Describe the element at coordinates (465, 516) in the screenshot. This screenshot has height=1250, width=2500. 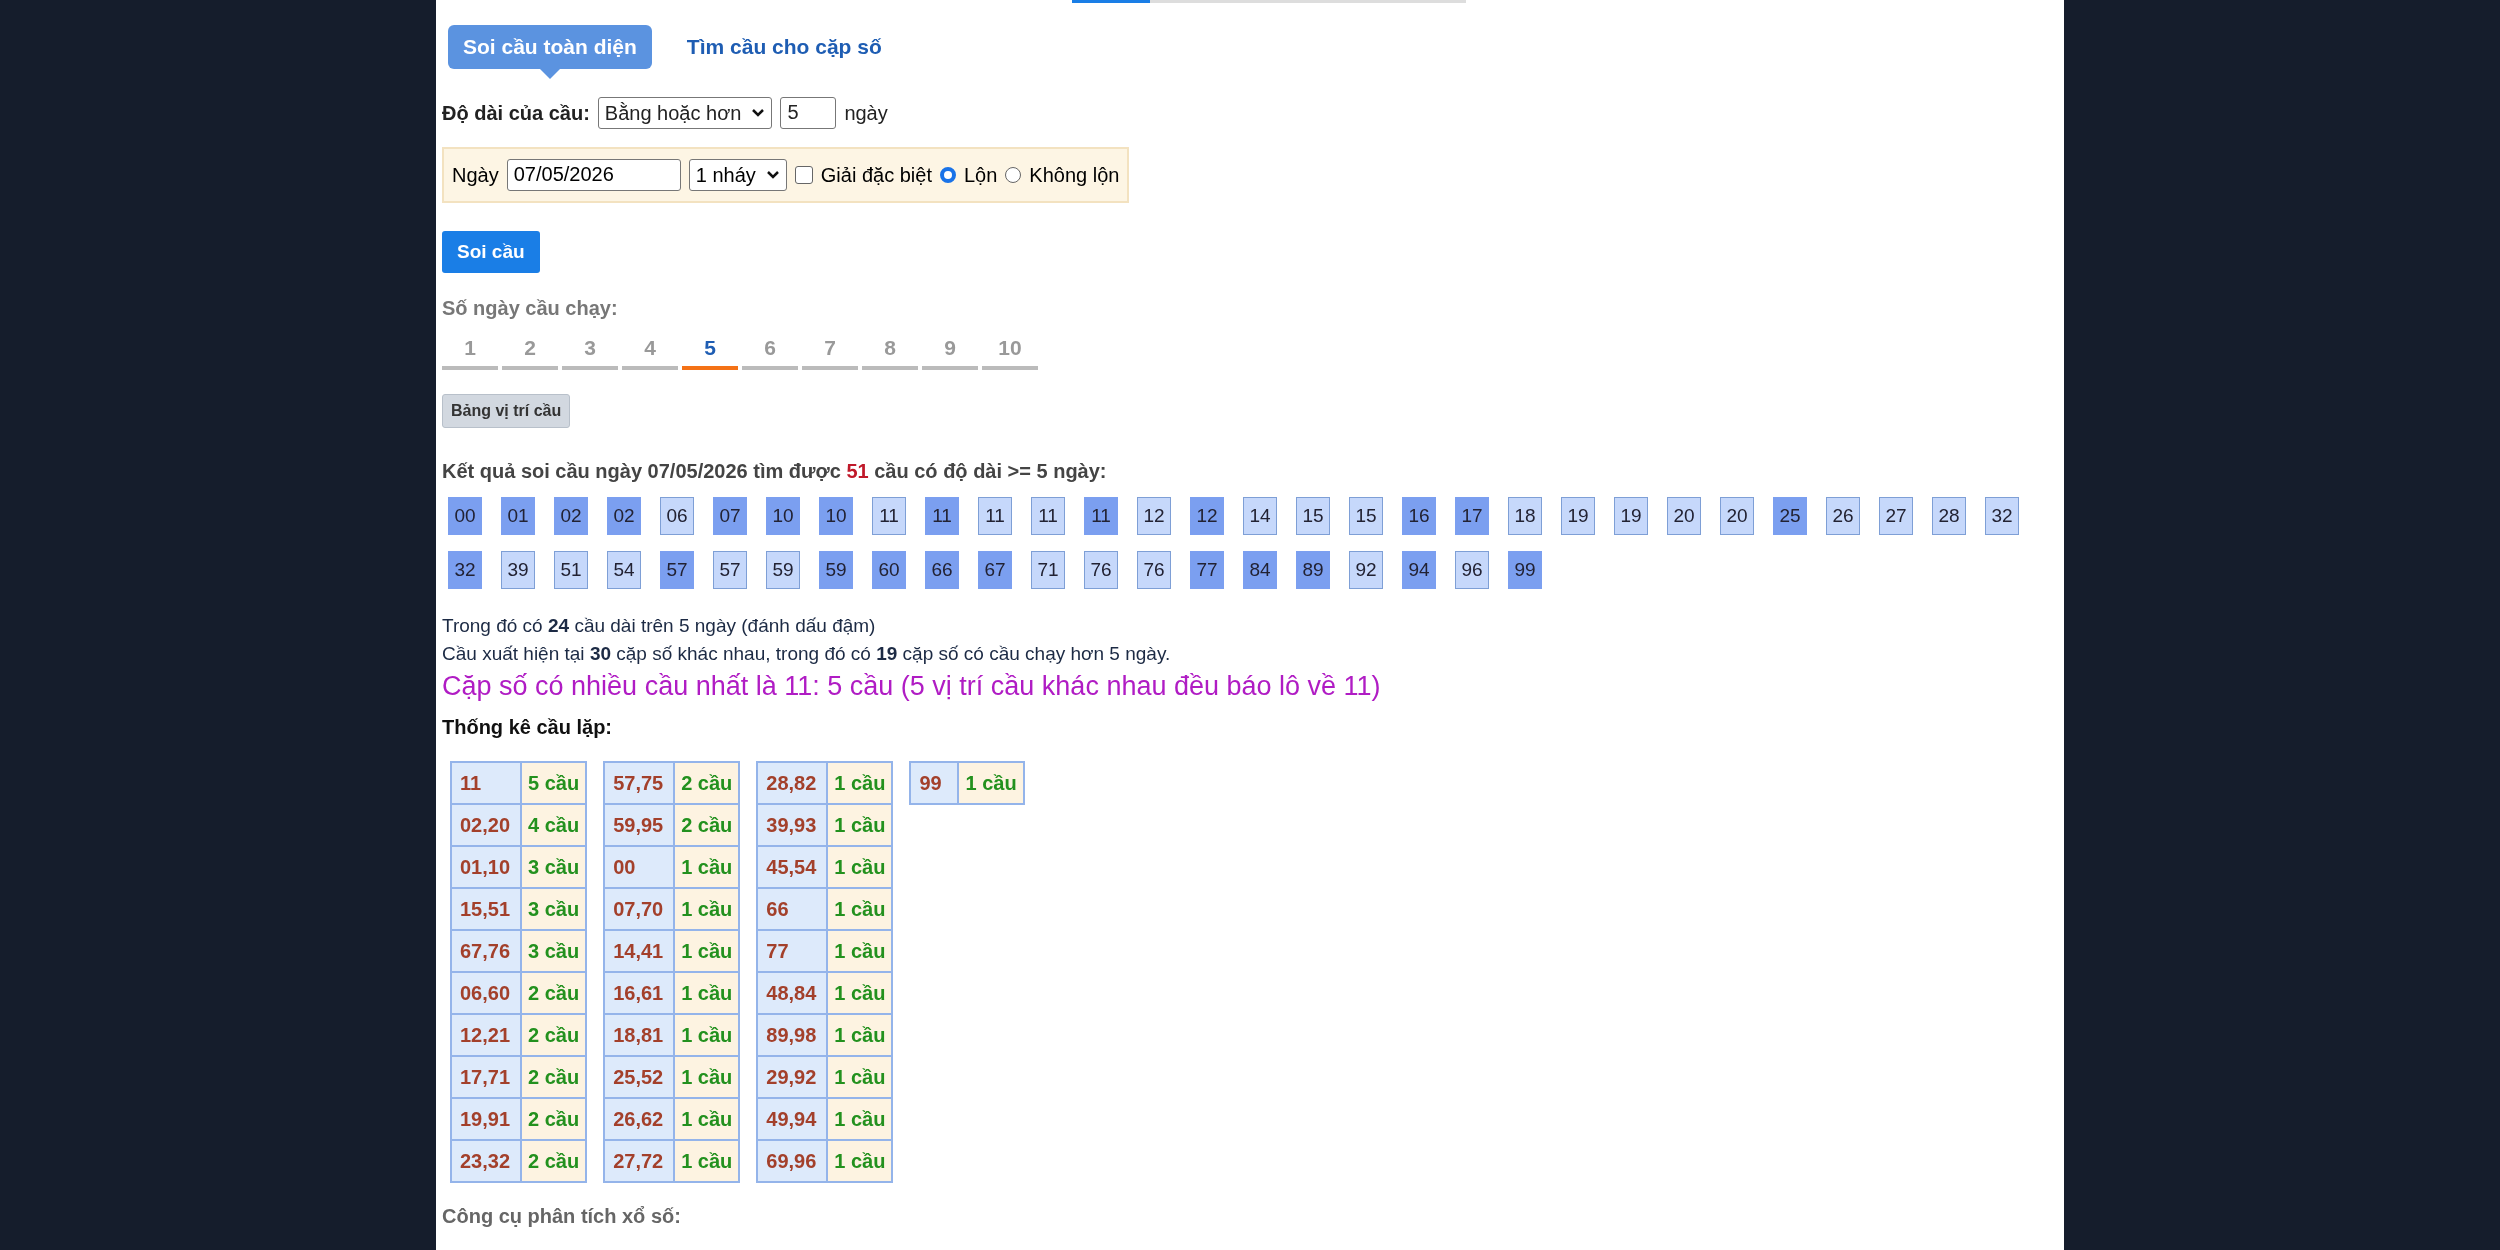
I see `number-chip: 00` at that location.